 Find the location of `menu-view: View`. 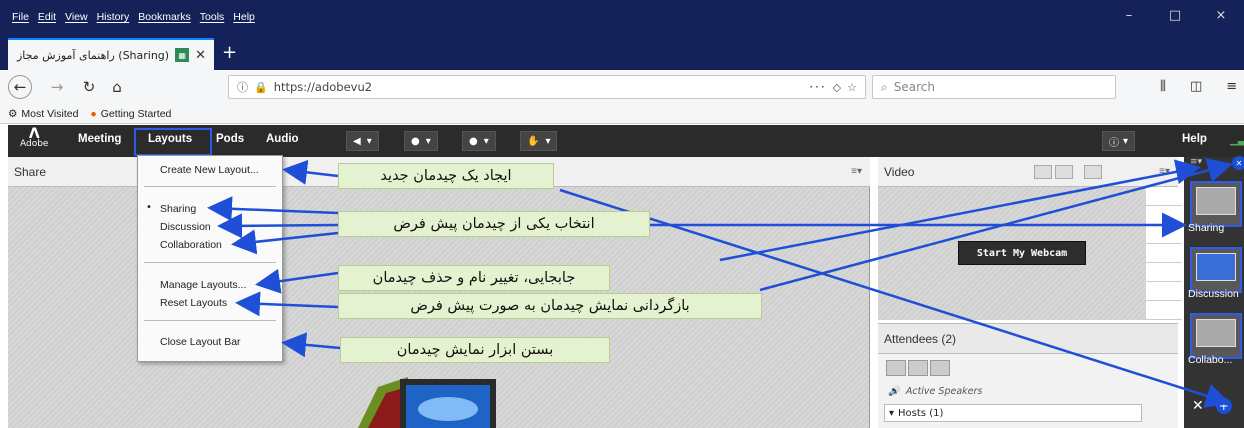

menu-view: View is located at coordinates (76, 17).